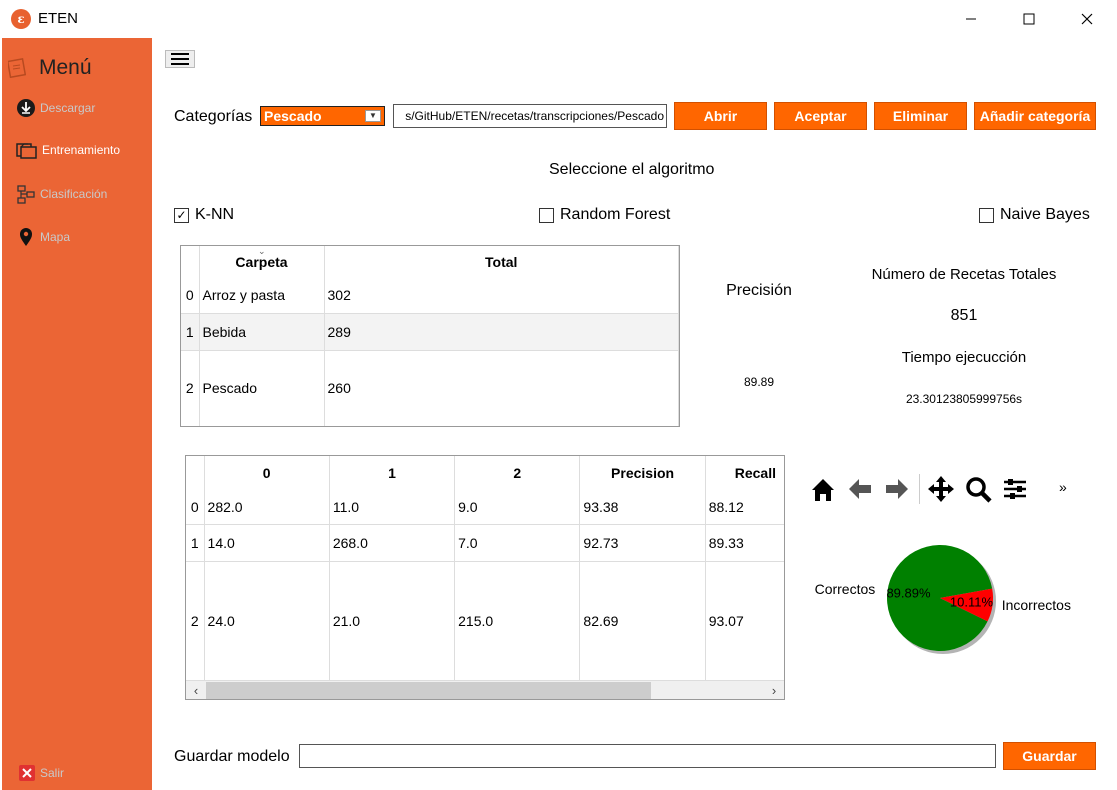 The height and width of the screenshot is (790, 1117). I want to click on open-button: Abrir, so click(720, 116).